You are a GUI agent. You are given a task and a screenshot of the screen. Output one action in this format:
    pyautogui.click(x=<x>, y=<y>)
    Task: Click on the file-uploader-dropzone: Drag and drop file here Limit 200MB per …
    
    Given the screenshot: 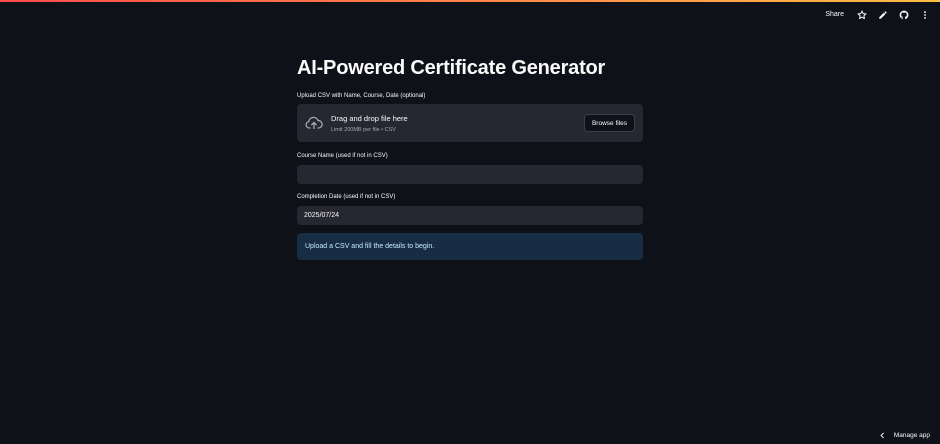 What is the action you would take?
    pyautogui.click(x=470, y=123)
    